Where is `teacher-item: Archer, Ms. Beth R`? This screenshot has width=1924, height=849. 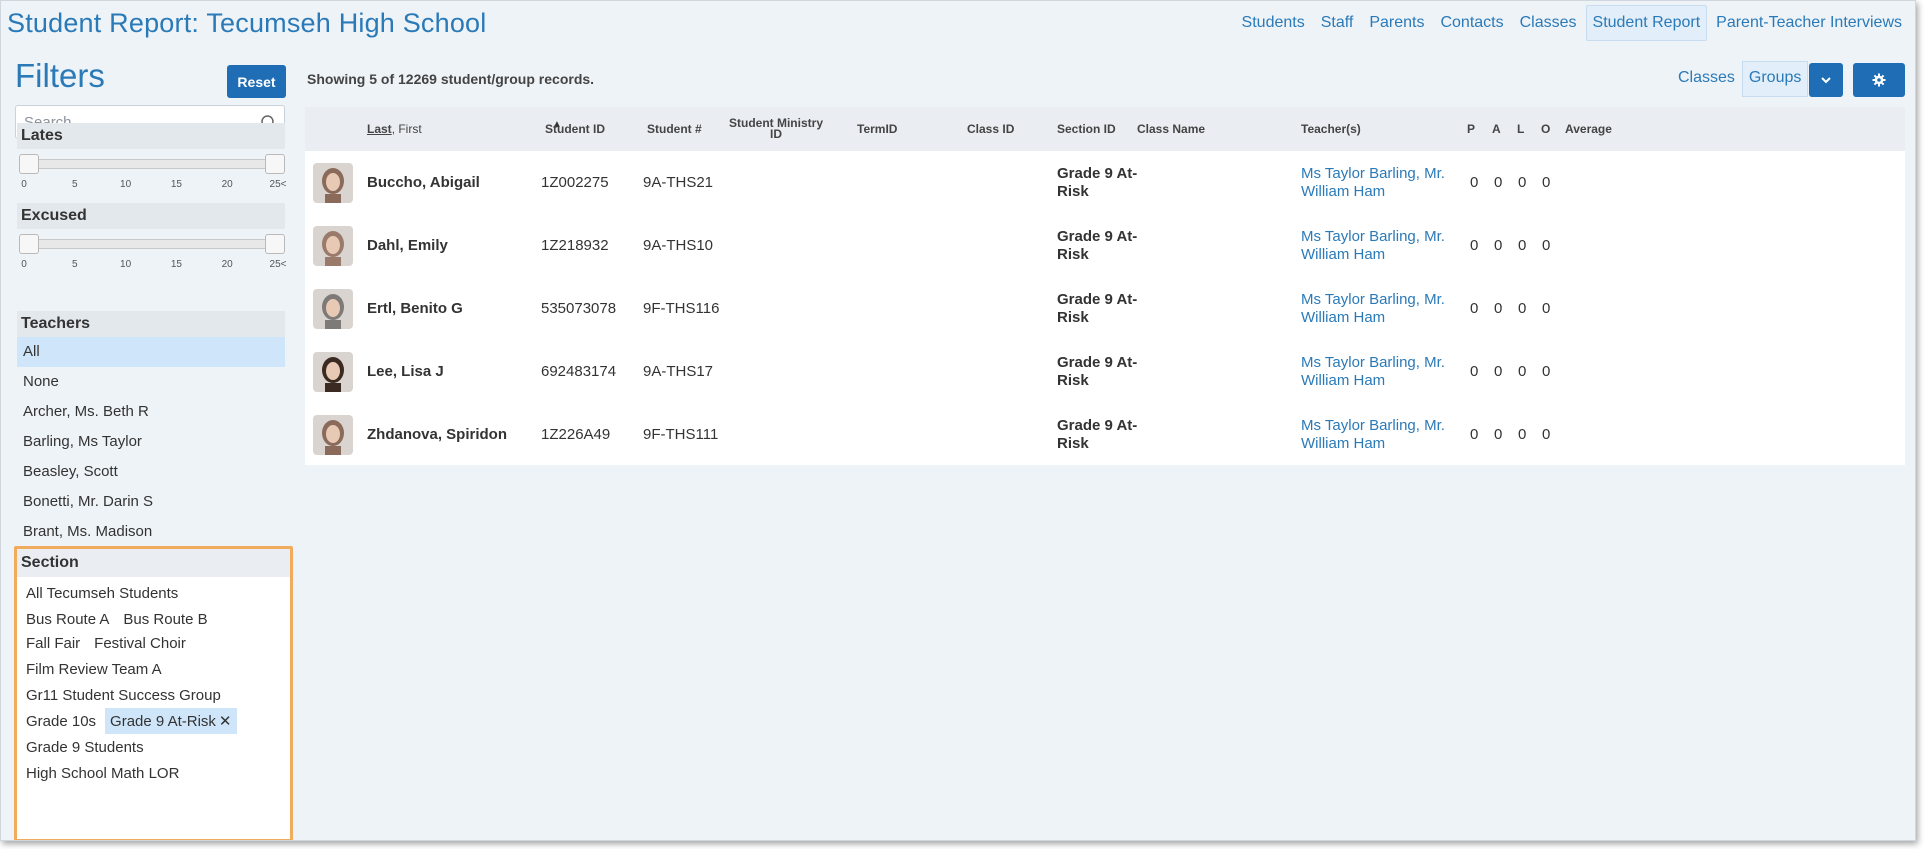
teacher-item: Archer, Ms. Beth R is located at coordinates (151, 412).